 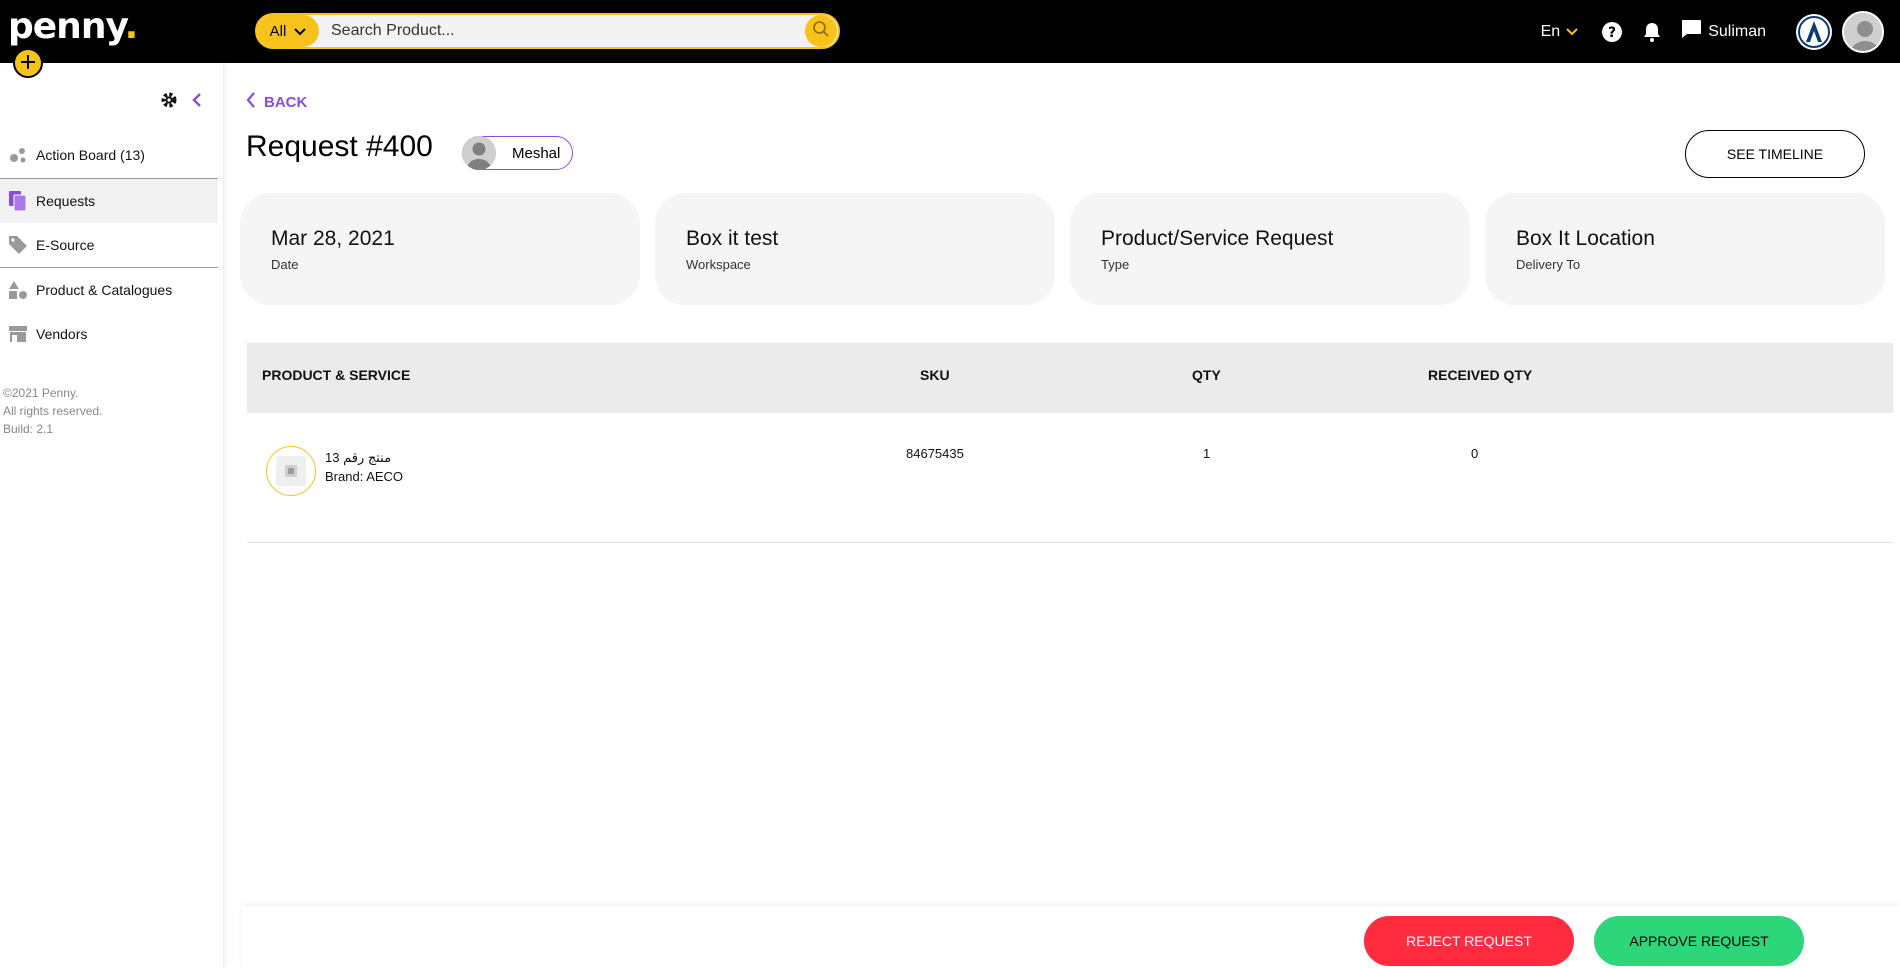 What do you see at coordinates (251, 102) in the screenshot?
I see `chevron-left-icon` at bounding box center [251, 102].